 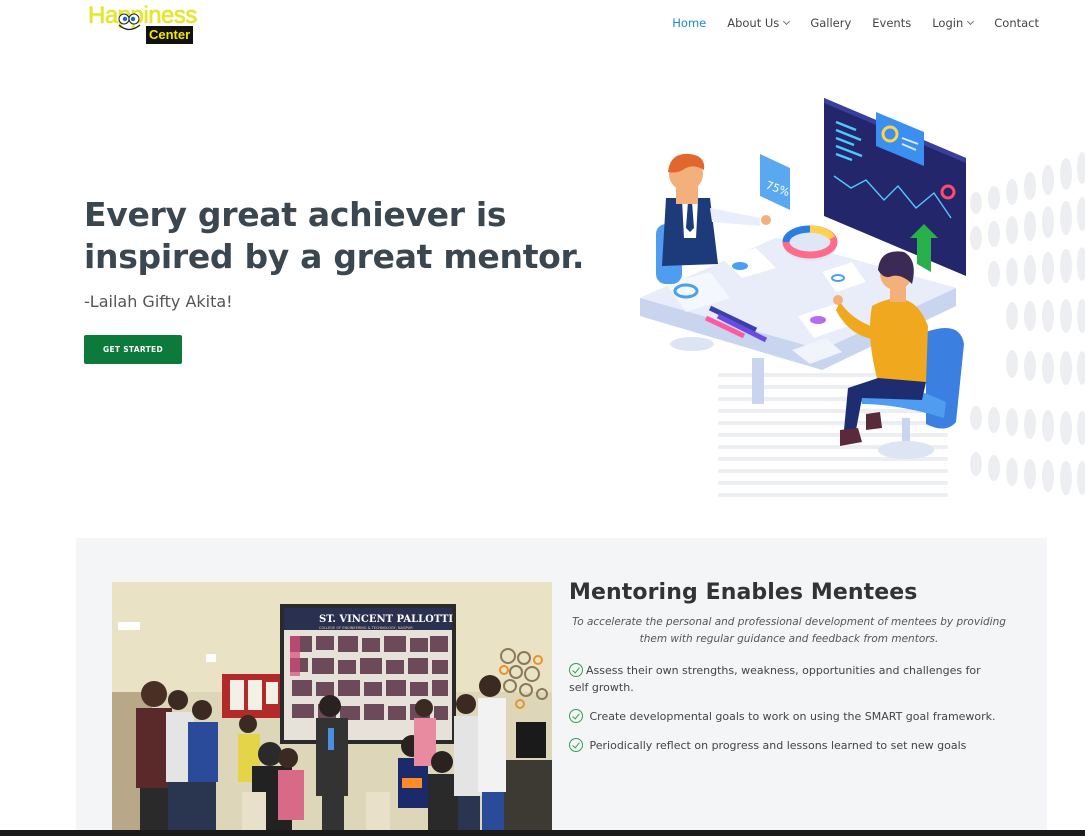 What do you see at coordinates (133, 349) in the screenshot?
I see `get-started-button: GET STARTED` at bounding box center [133, 349].